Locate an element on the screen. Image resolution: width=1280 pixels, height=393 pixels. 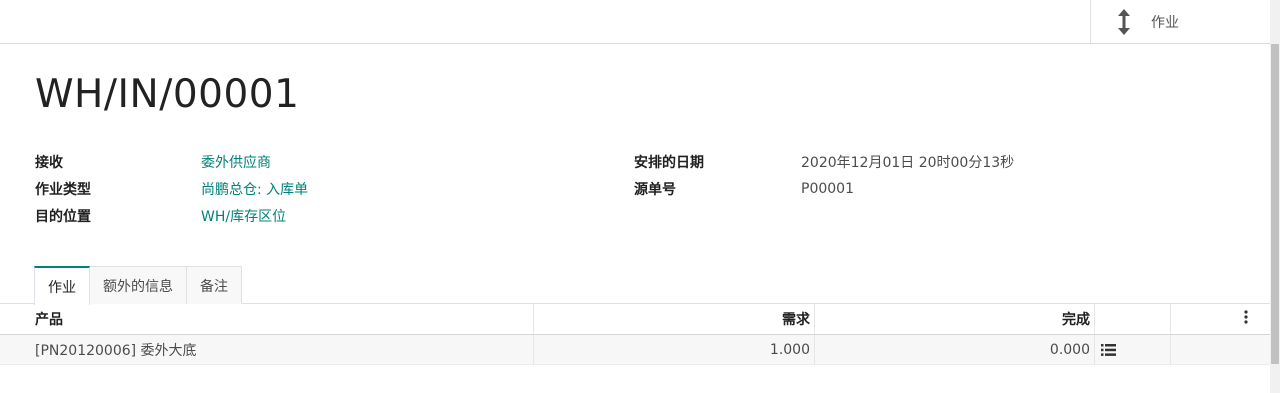
kebab-menu-icon is located at coordinates (1246, 319).